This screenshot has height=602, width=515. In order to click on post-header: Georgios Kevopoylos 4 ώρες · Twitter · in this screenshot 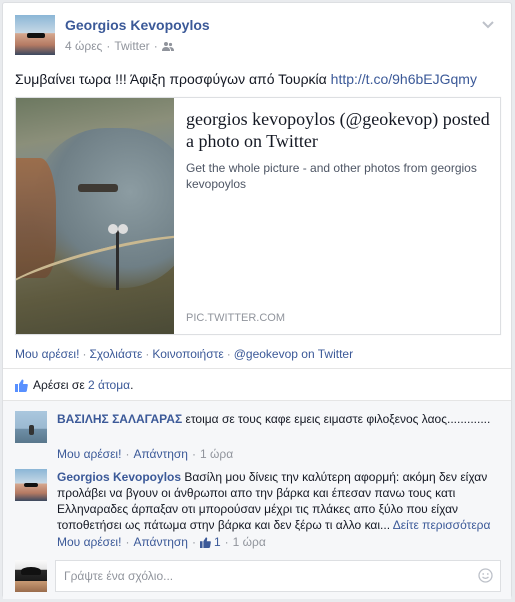, I will do `click(255, 37)`.